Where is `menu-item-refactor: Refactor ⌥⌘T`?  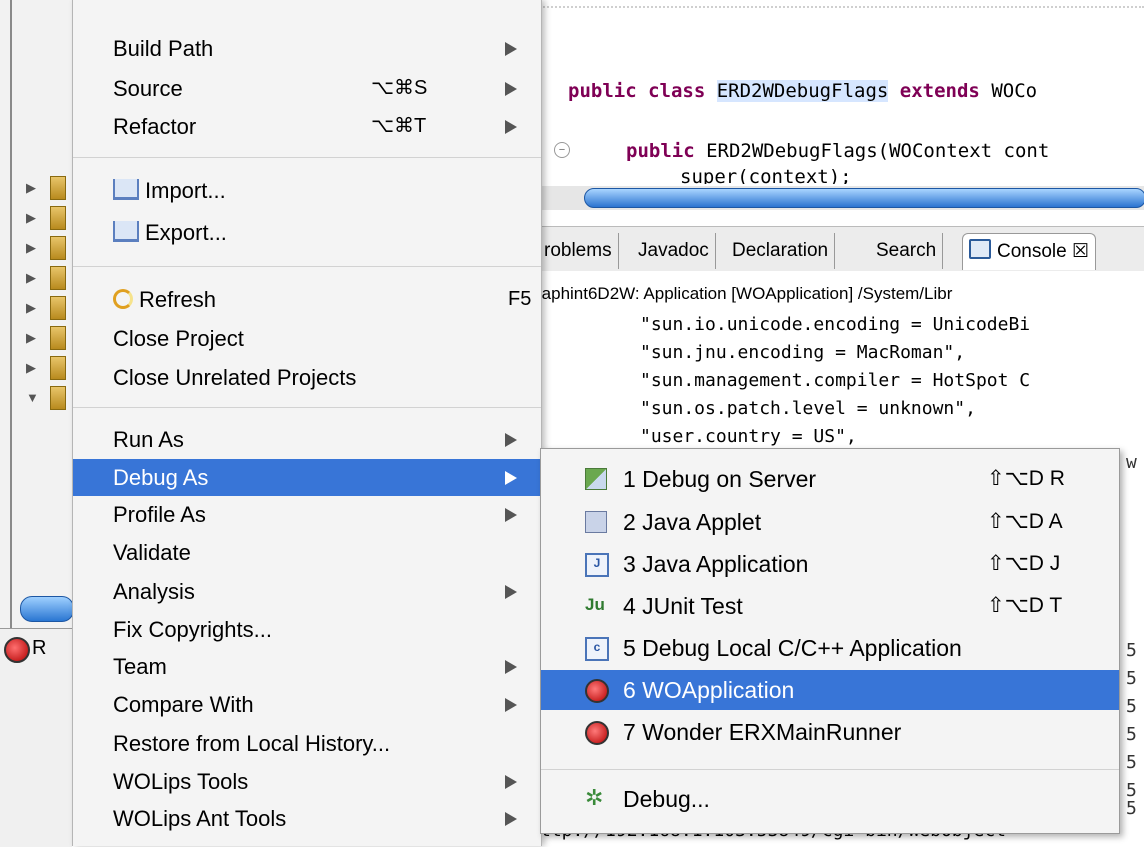
menu-item-refactor: Refactor ⌥⌘T is located at coordinates (307, 126).